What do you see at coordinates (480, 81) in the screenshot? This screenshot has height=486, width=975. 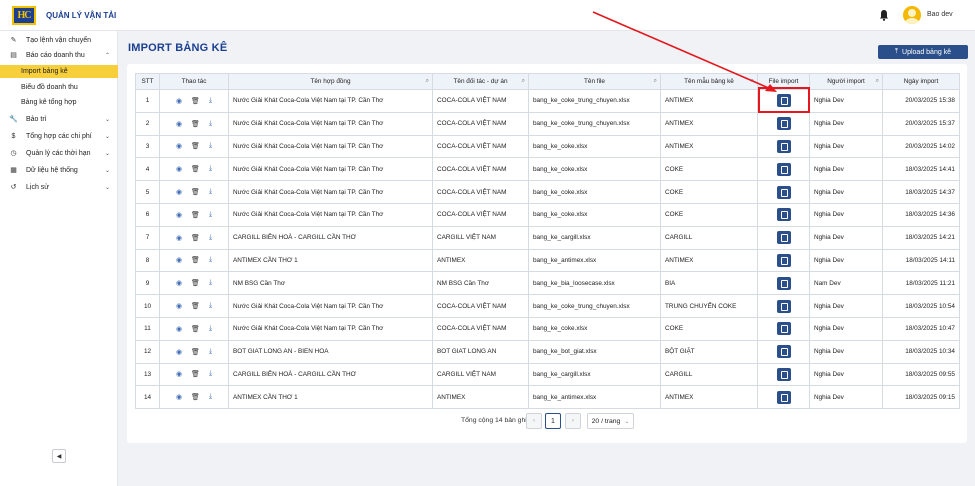 I see `col-partner: Tên đối tác - dự án ⌕` at bounding box center [480, 81].